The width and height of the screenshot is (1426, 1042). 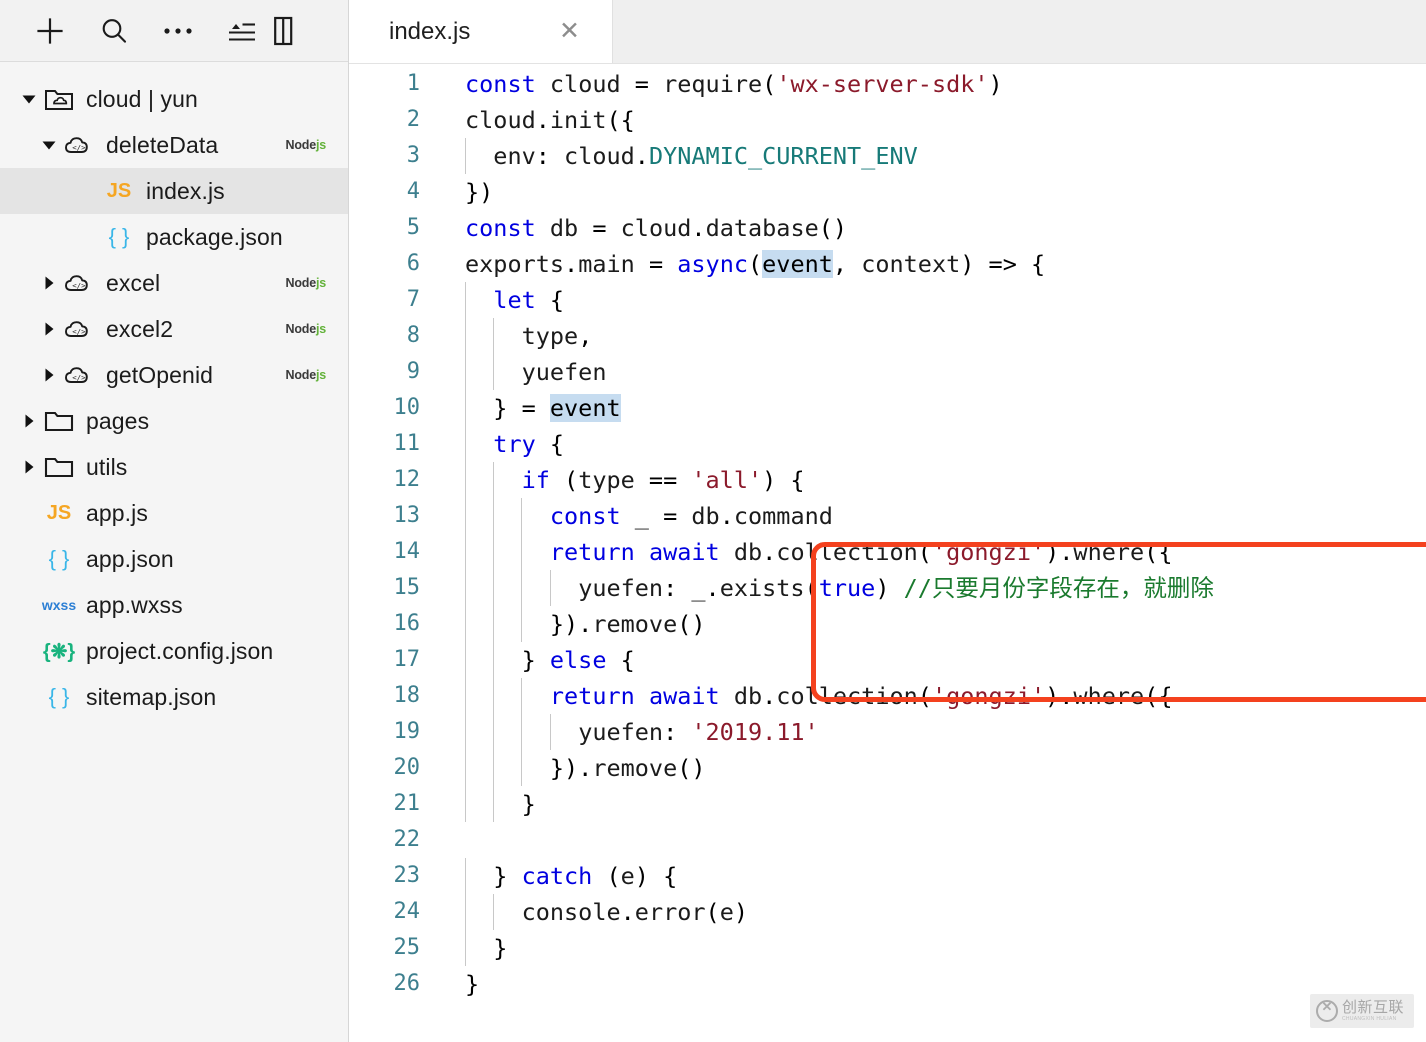 What do you see at coordinates (407, 911) in the screenshot?
I see `line-number: 24` at bounding box center [407, 911].